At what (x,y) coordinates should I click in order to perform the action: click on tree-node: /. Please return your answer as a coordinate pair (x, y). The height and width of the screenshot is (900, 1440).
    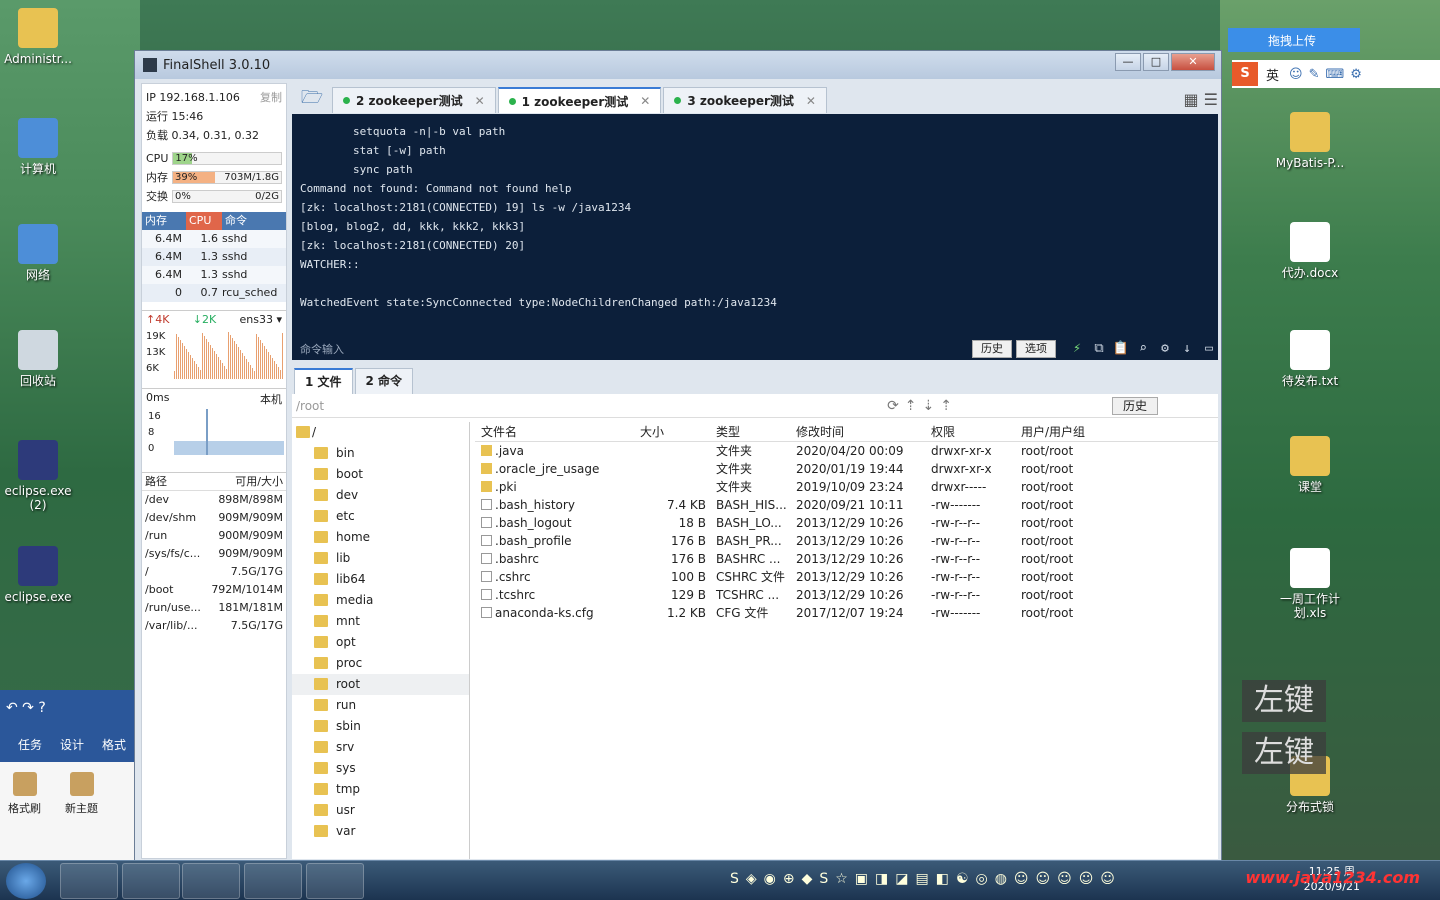
    Looking at the image, I should click on (380, 432).